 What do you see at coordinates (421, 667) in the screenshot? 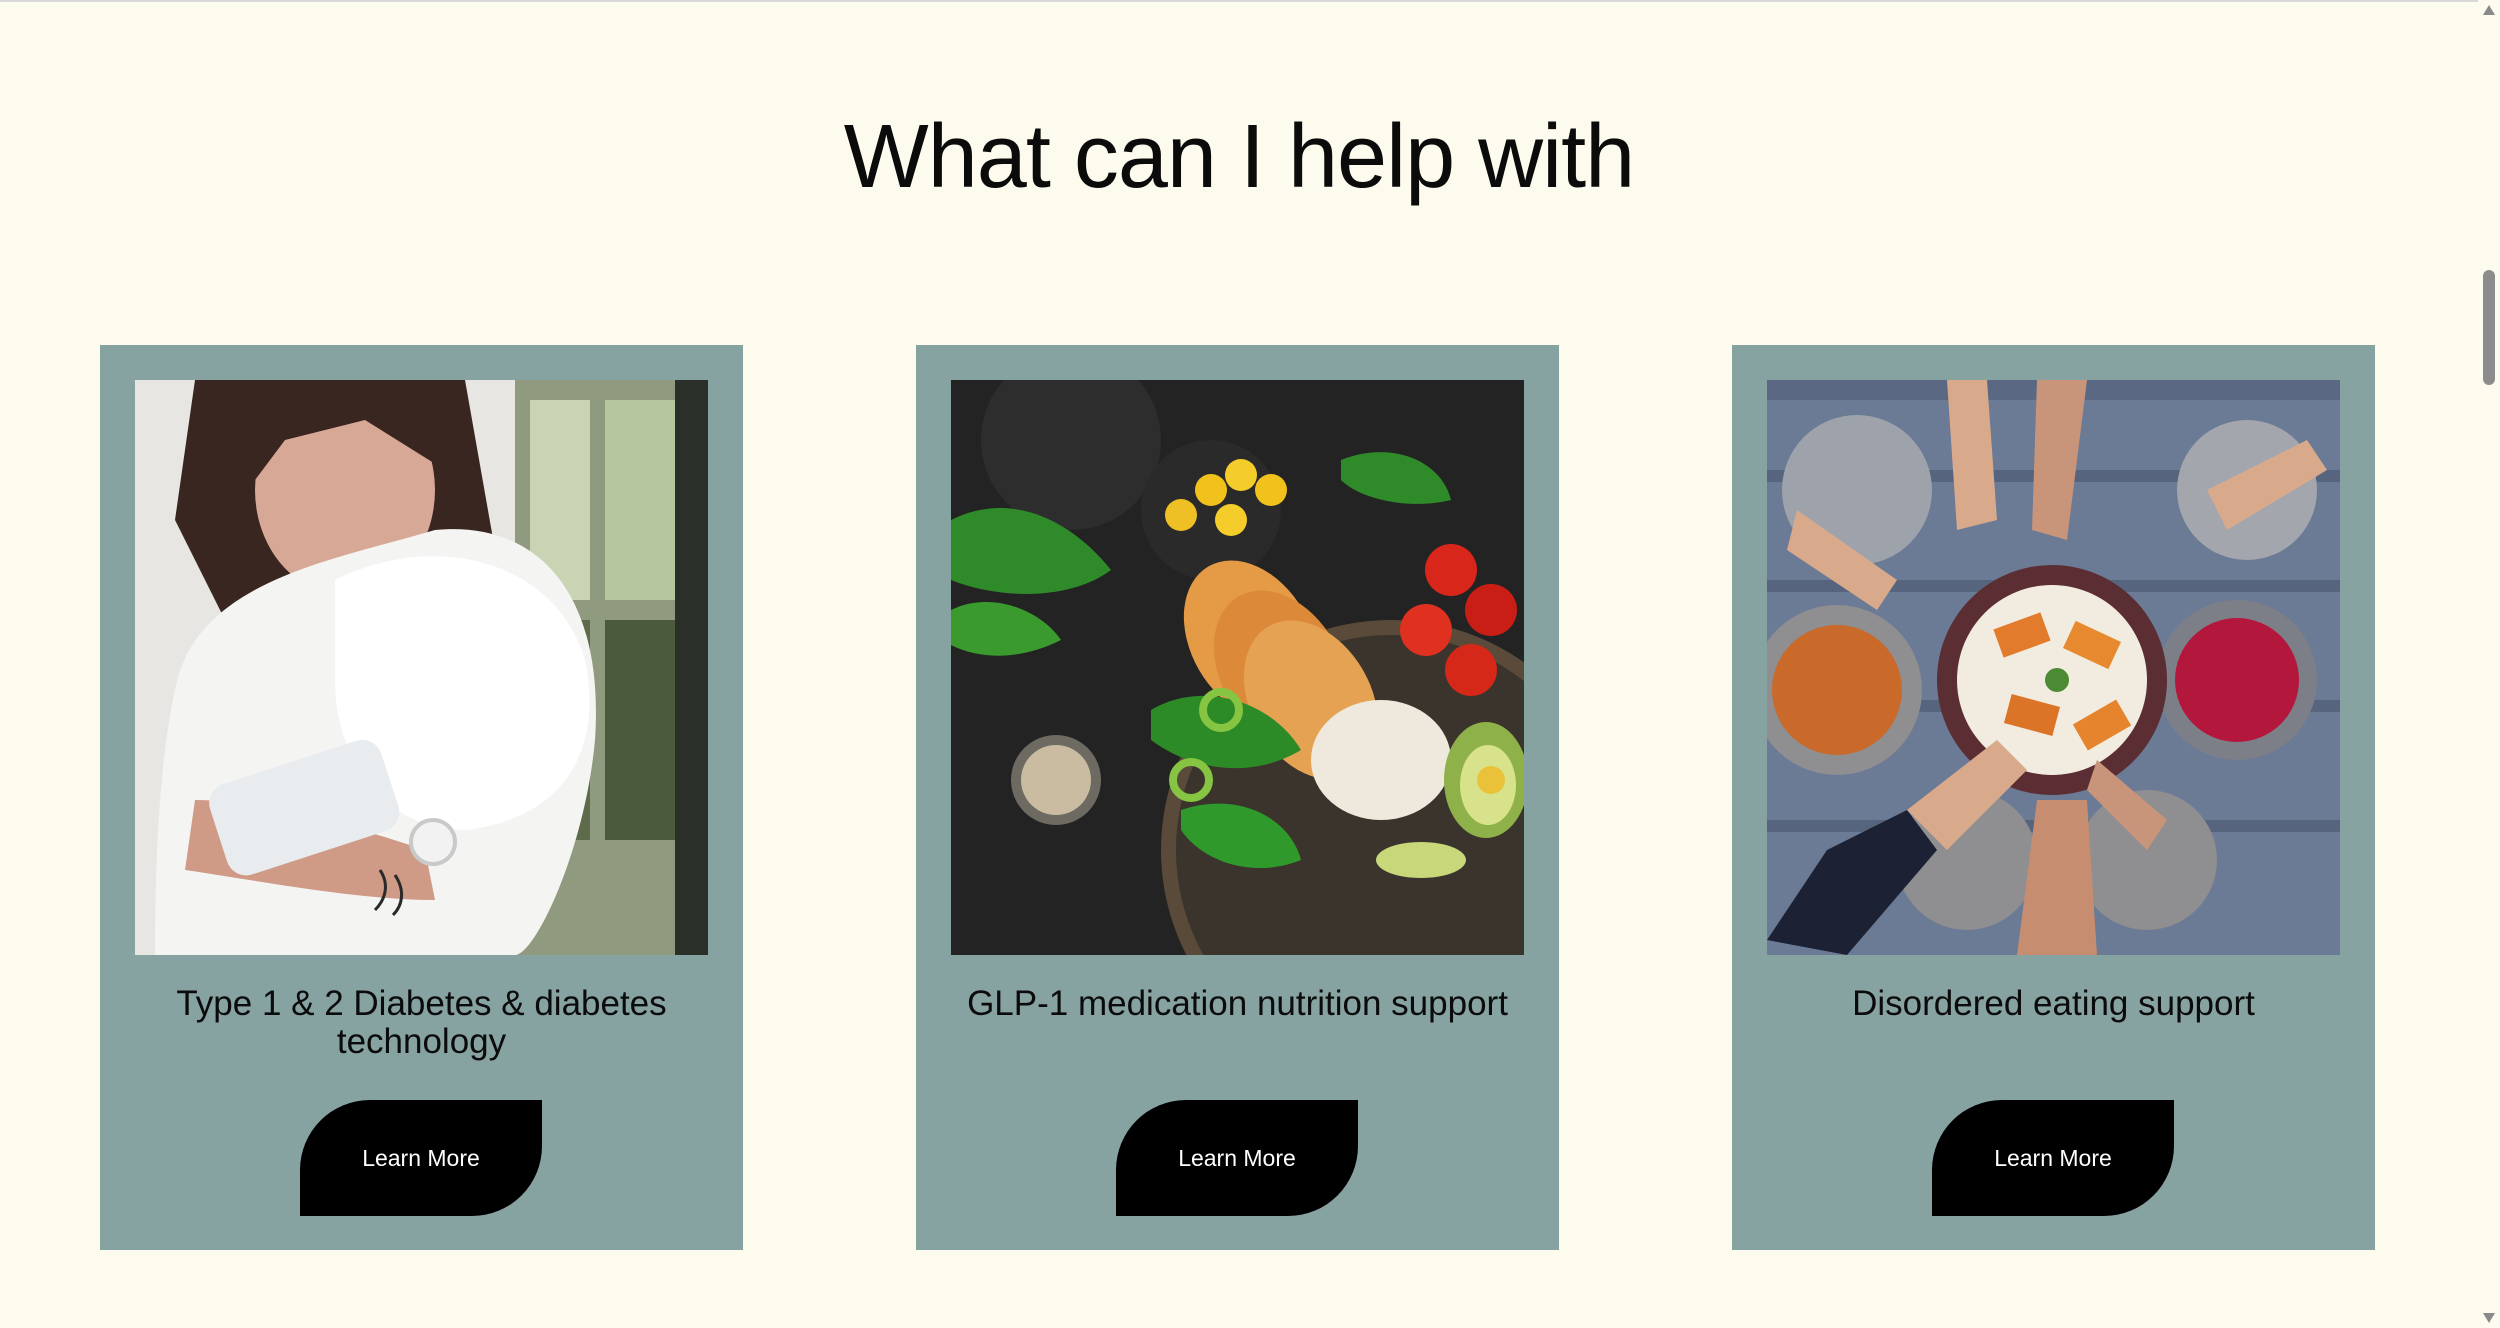
I see `woman-with-cgm-sensor-photo` at bounding box center [421, 667].